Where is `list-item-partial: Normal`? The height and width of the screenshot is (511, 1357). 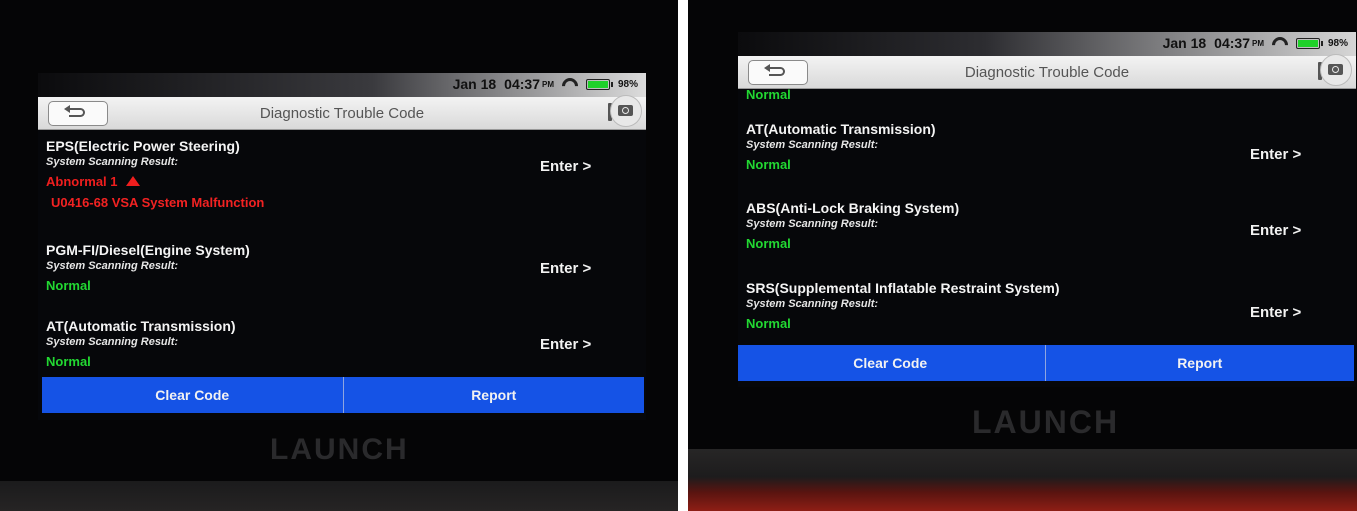
list-item-partial: Normal is located at coordinates (1051, 94).